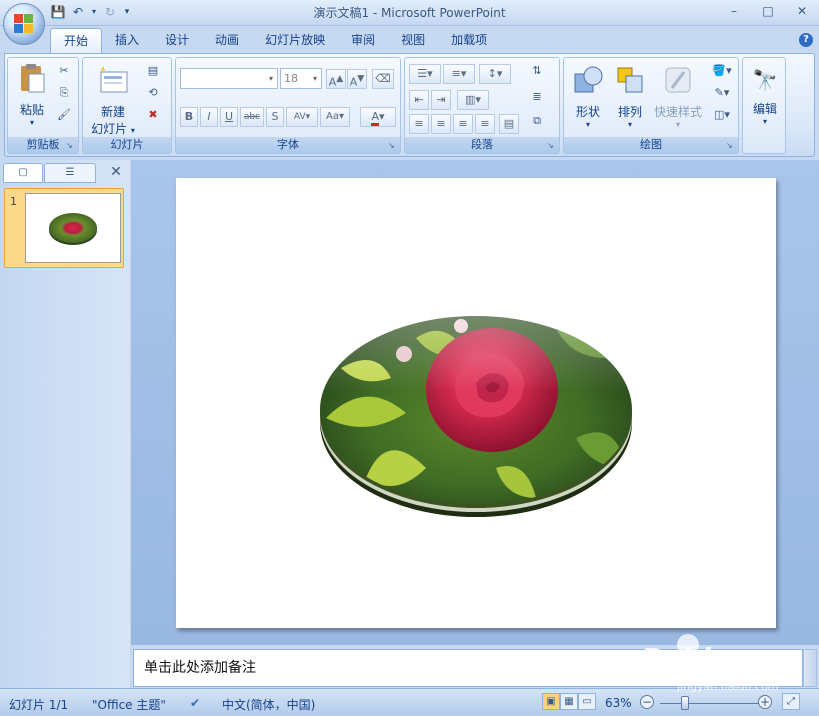  I want to click on justify-icon: ≡, so click(485, 124).